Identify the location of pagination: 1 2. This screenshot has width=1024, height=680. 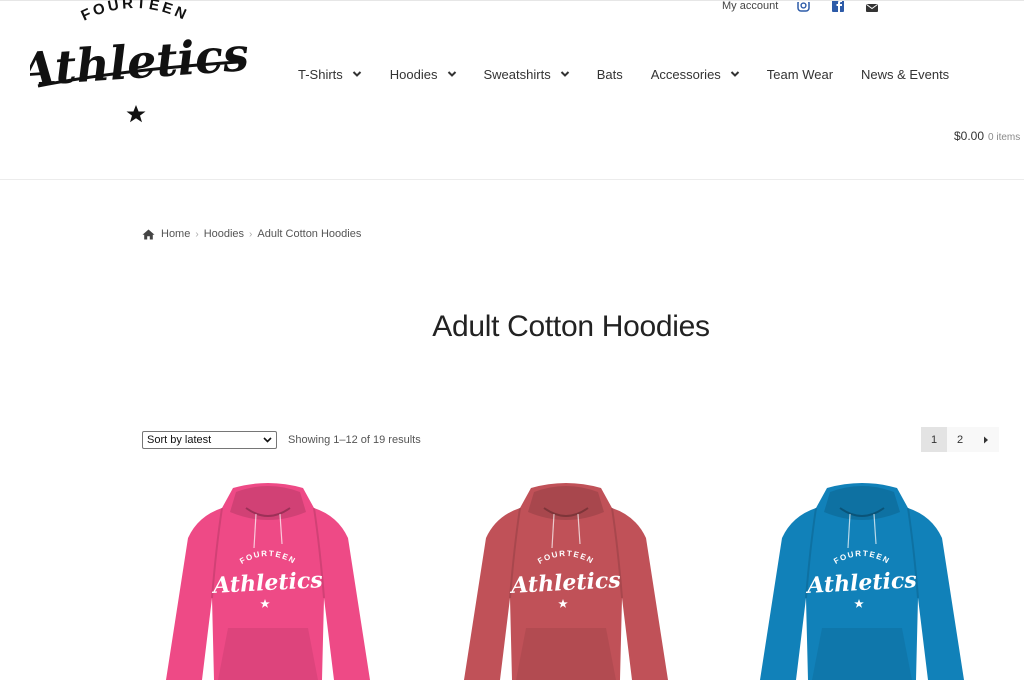
(960, 439).